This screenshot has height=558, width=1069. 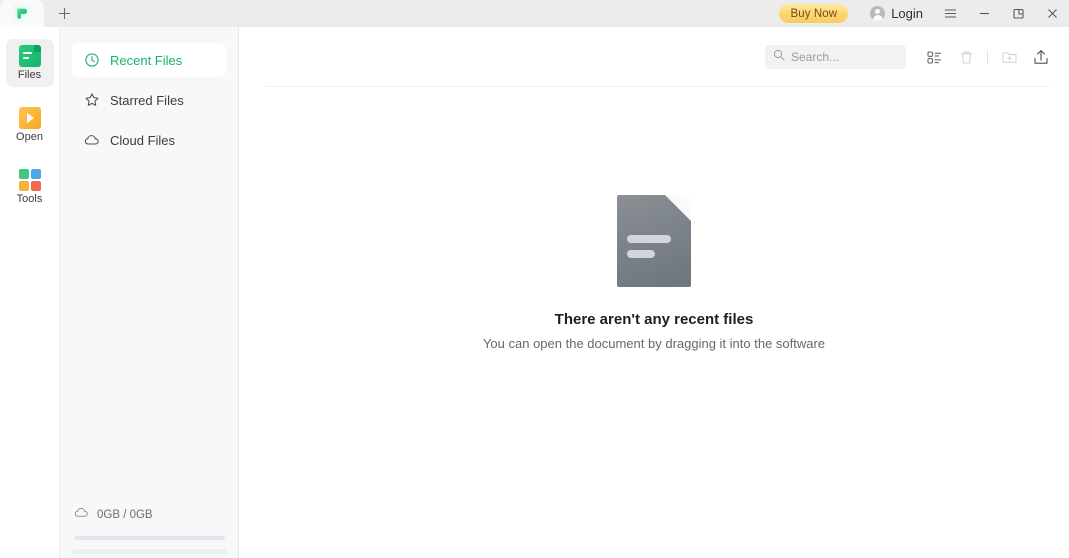 I want to click on window-controls-group: Buy Now Login, so click(x=924, y=13).